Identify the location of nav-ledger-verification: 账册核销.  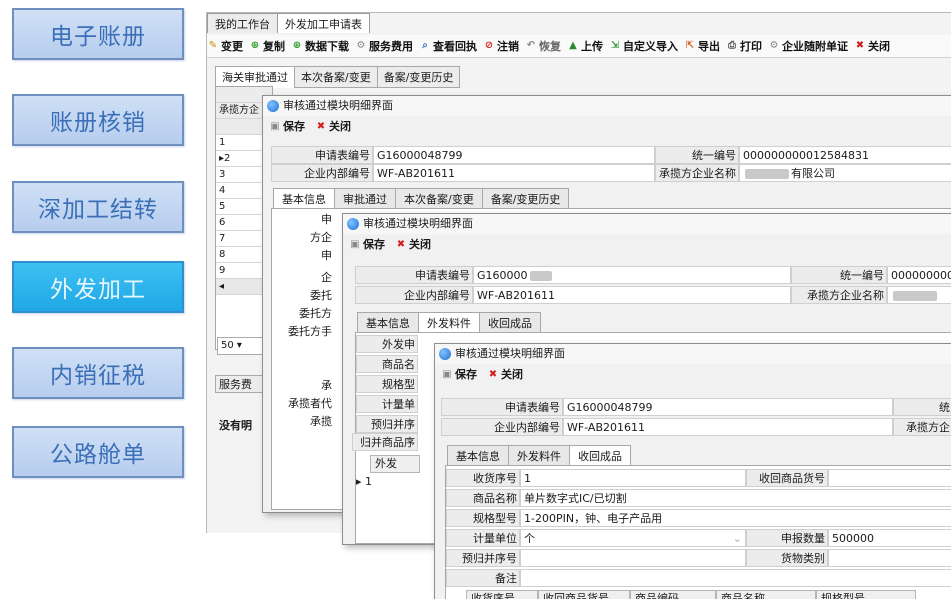
(98, 120).